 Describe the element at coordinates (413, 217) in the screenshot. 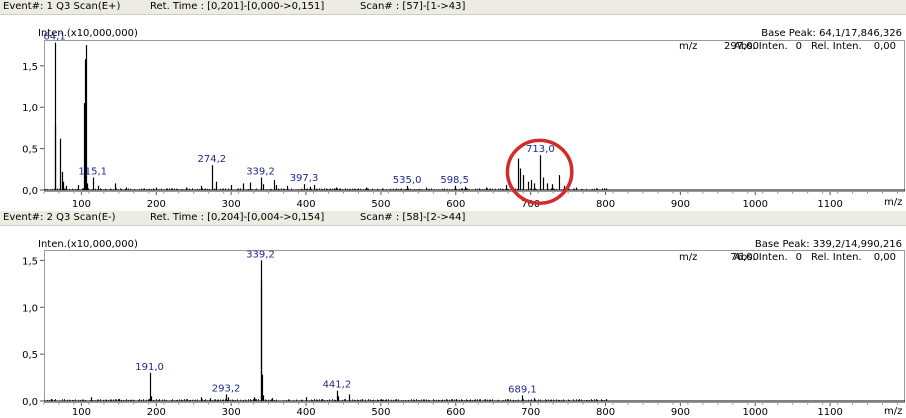

I see `event-2-scan: Scan# : [58]-[2->44]` at that location.